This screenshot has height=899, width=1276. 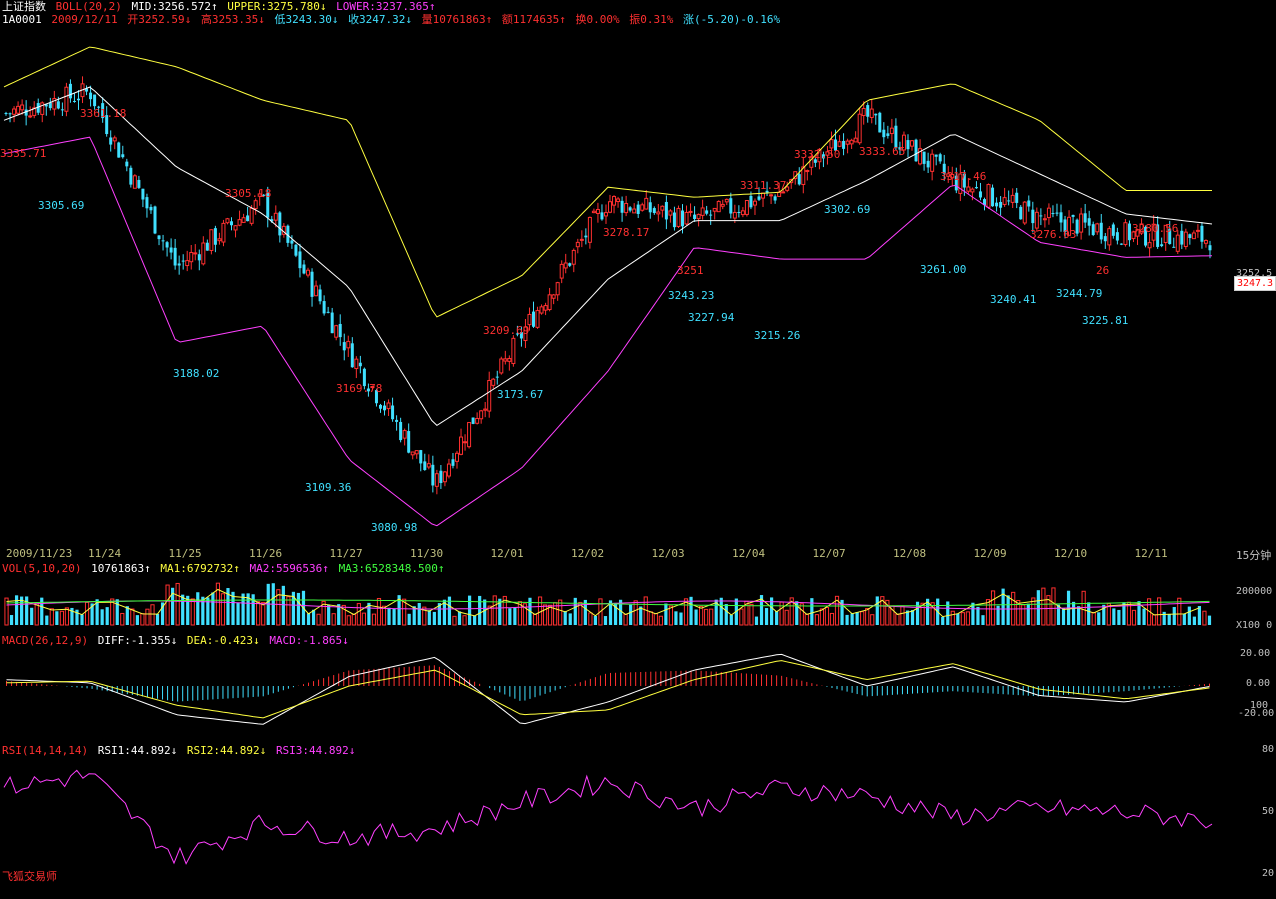 What do you see at coordinates (394, 527) in the screenshot?
I see `price-annotation: 3080.98` at bounding box center [394, 527].